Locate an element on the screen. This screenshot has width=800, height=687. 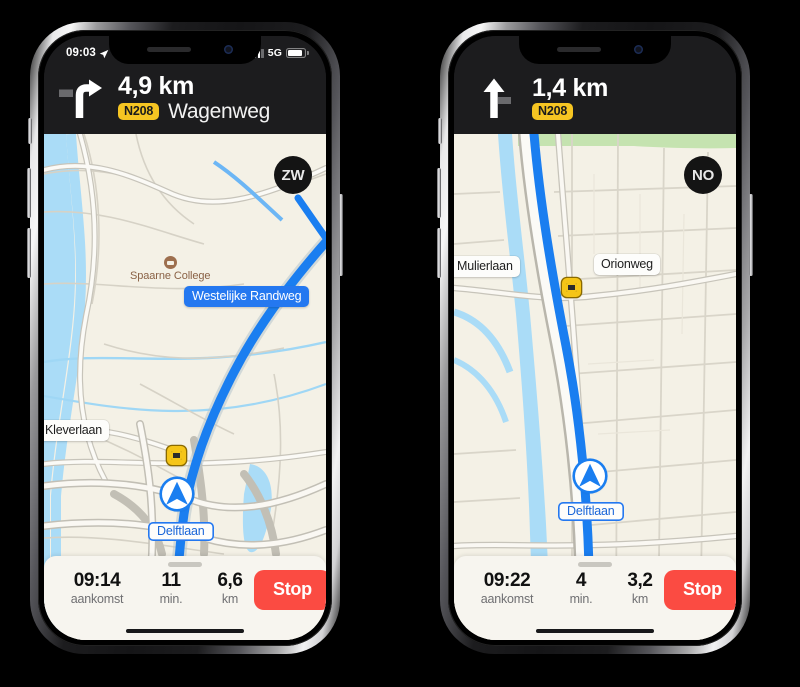
poi-label: Spaarne College is located at coordinates (170, 276).